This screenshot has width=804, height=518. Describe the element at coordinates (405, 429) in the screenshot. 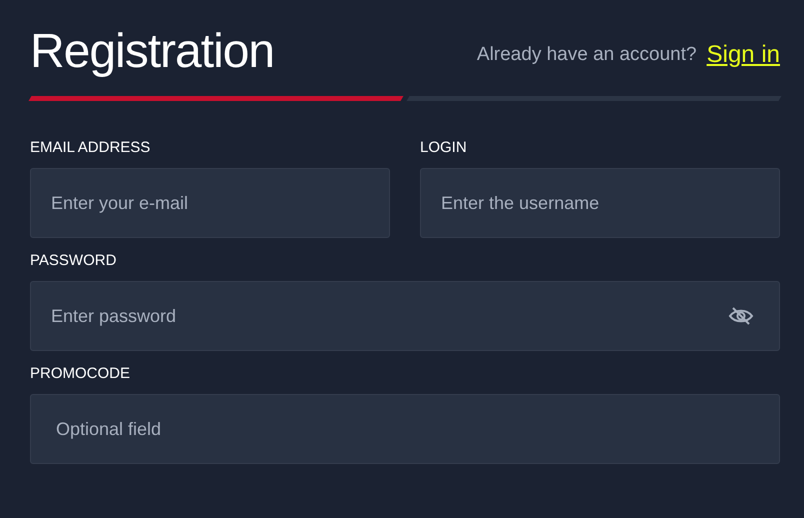

I see `input-field: Optional field` at that location.